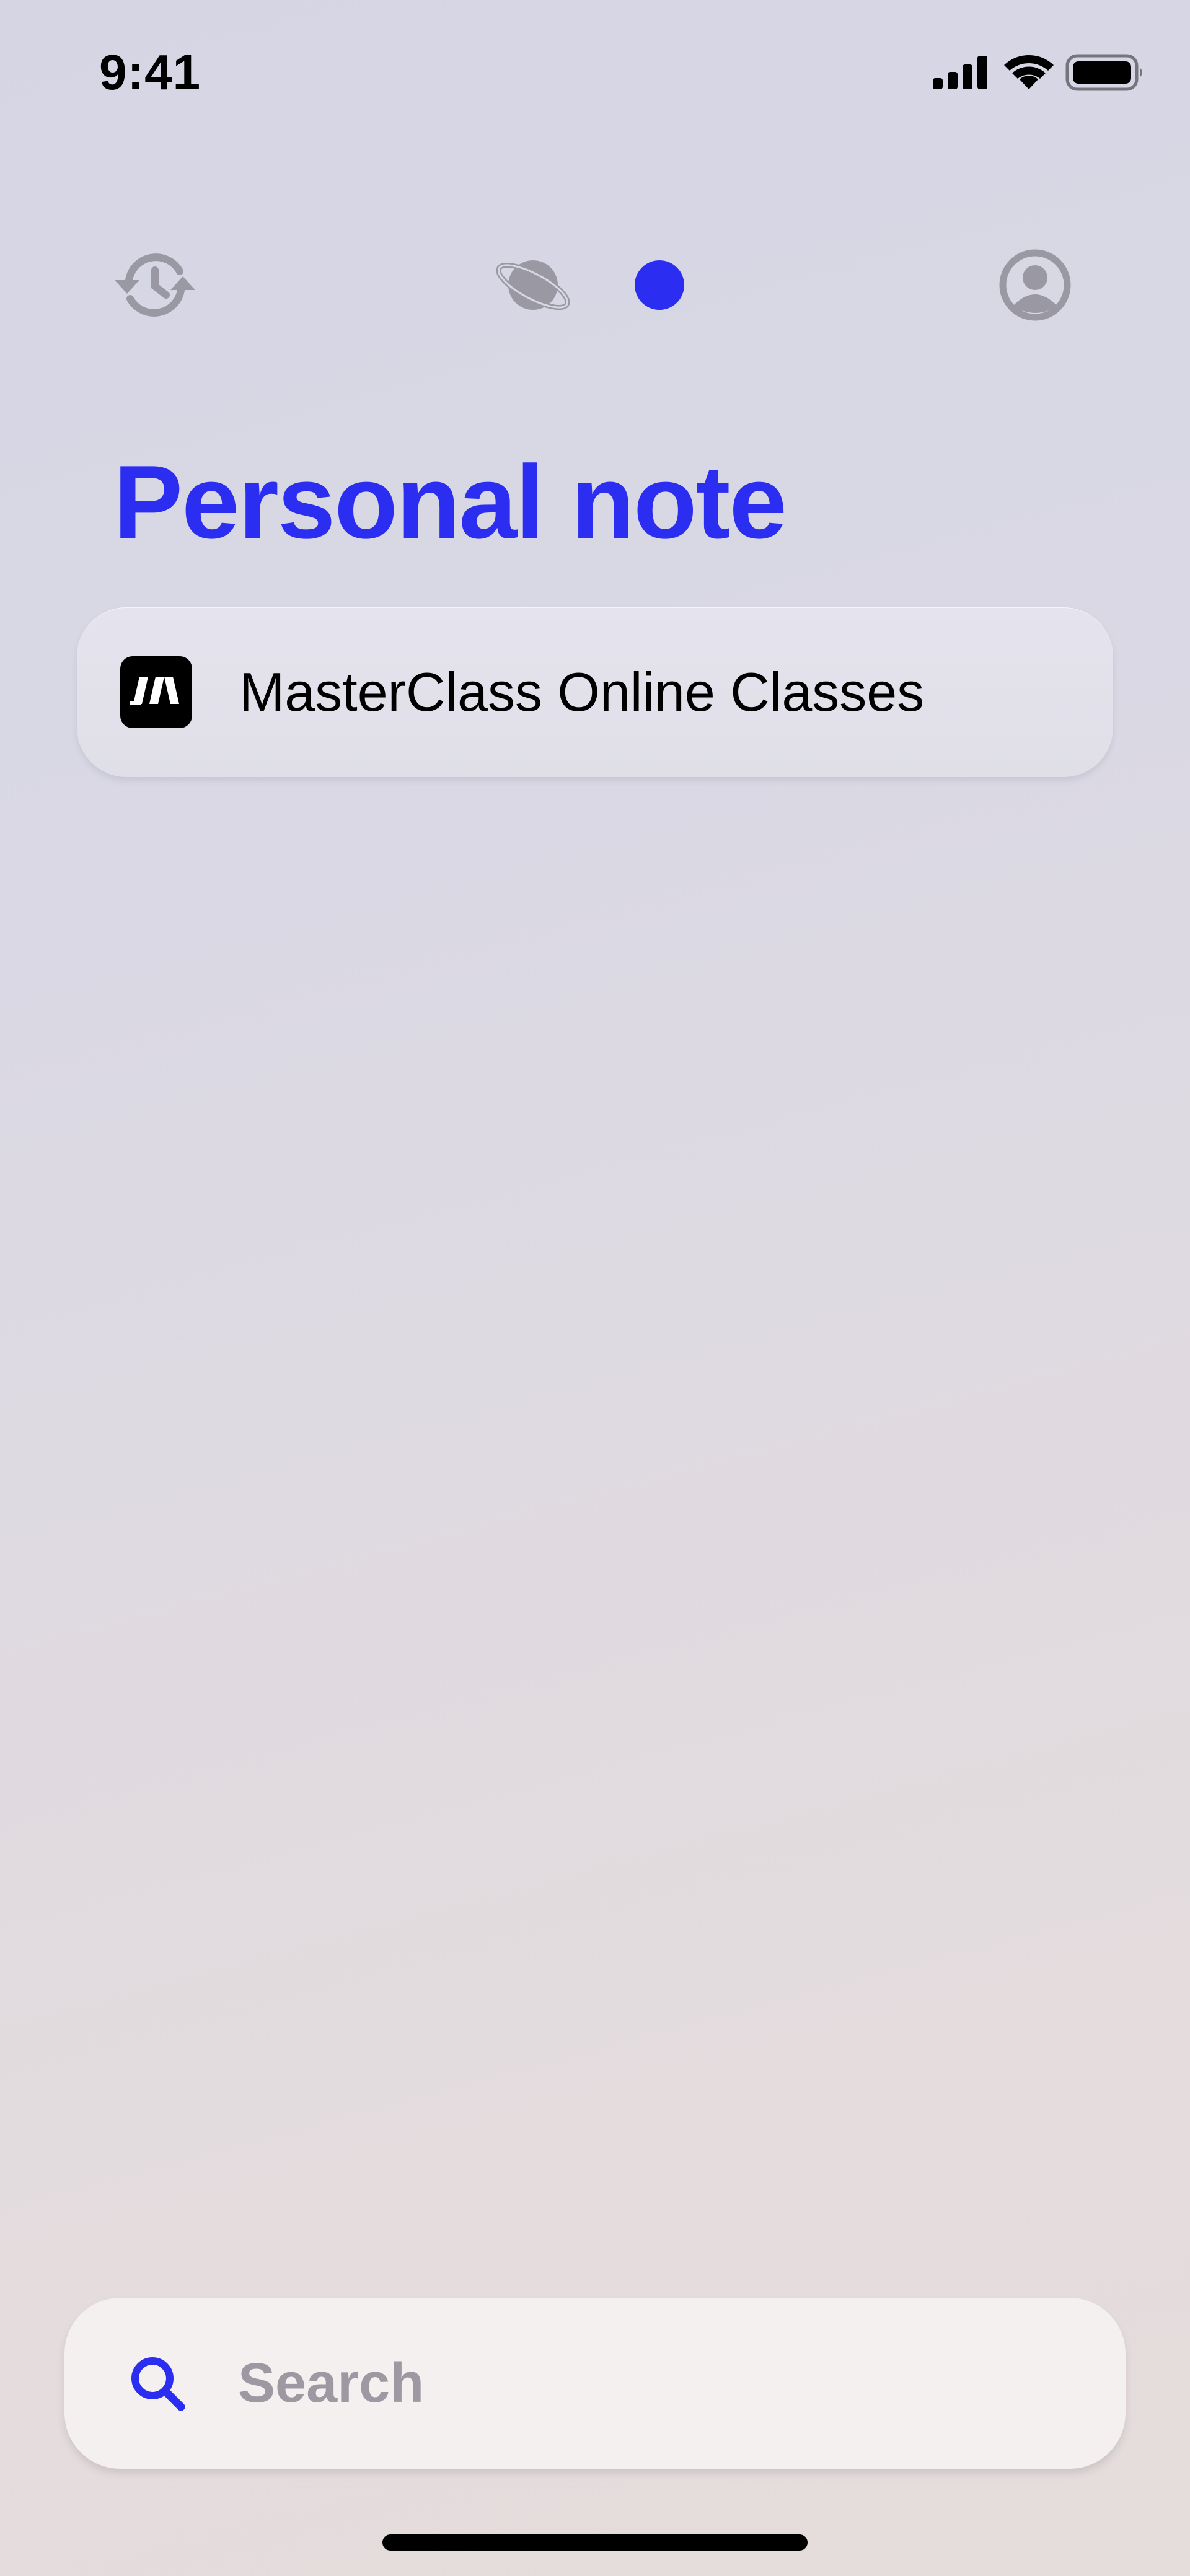  Describe the element at coordinates (156, 692) in the screenshot. I see `masterclass-logo-icon` at that location.